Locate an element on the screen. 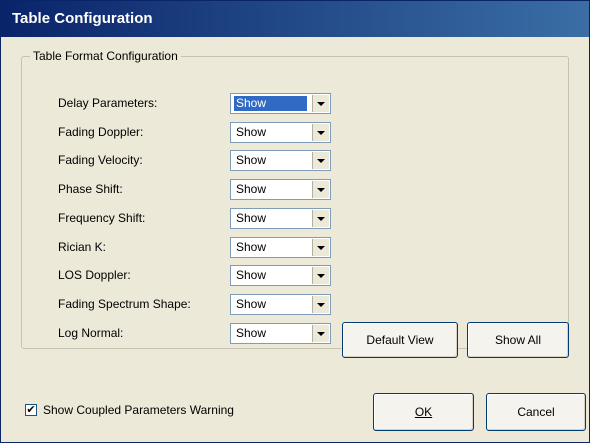 This screenshot has width=590, height=443. row-label: Rician K: is located at coordinates (82, 247).